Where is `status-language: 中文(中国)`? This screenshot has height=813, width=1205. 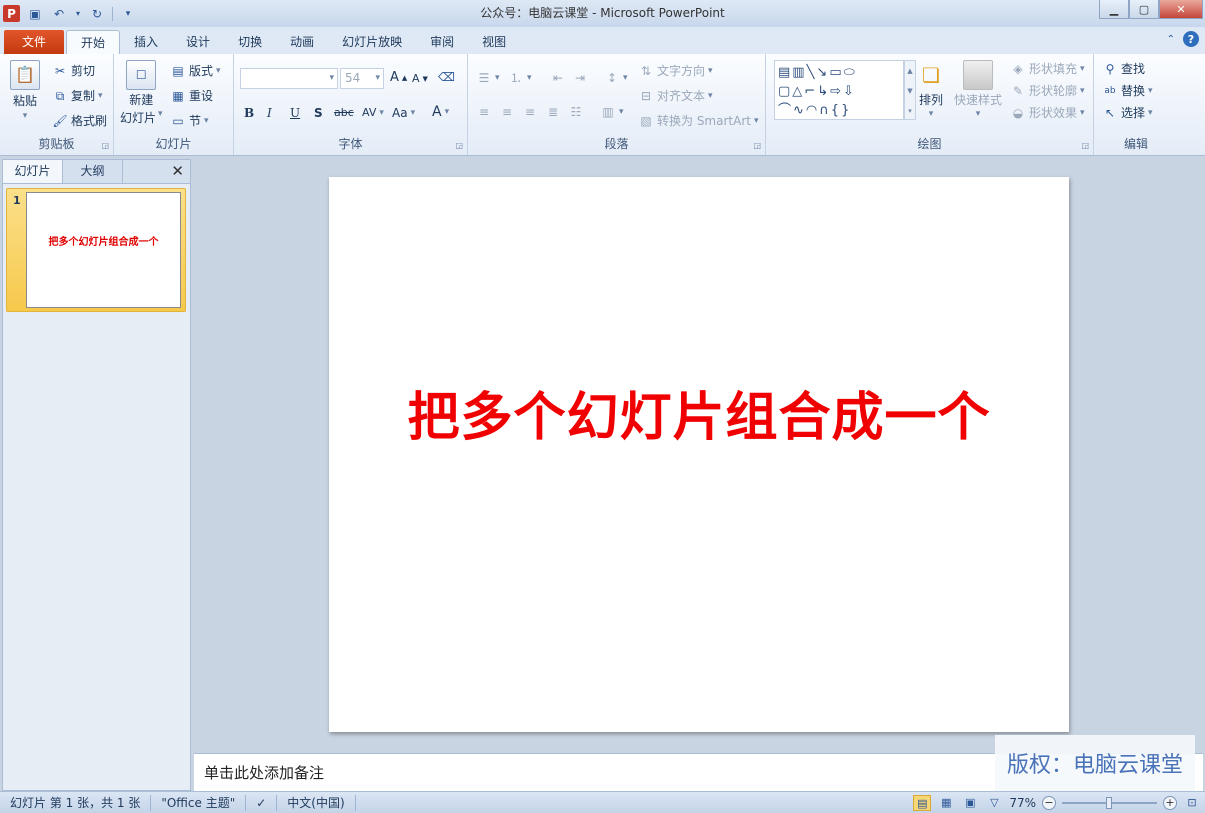
status-language: 中文(中国) is located at coordinates (316, 802).